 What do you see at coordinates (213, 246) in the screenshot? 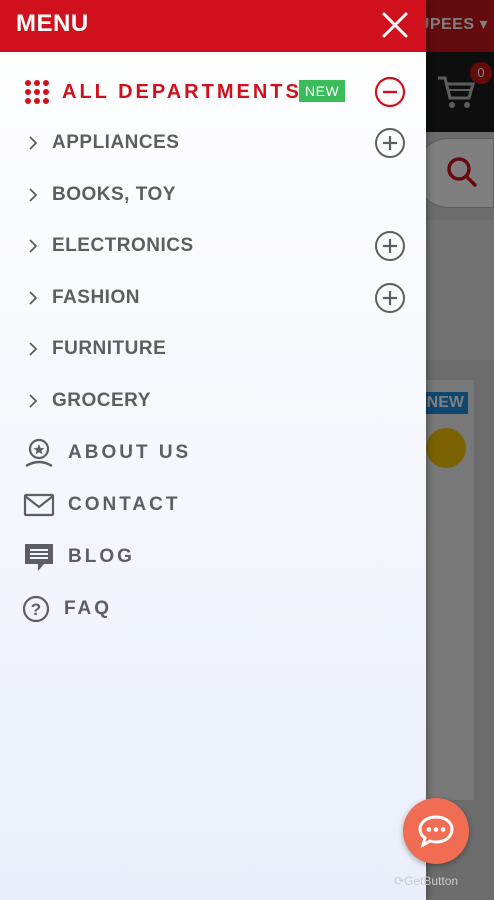
I see `category-item-electronics: ELECTRONICS` at bounding box center [213, 246].